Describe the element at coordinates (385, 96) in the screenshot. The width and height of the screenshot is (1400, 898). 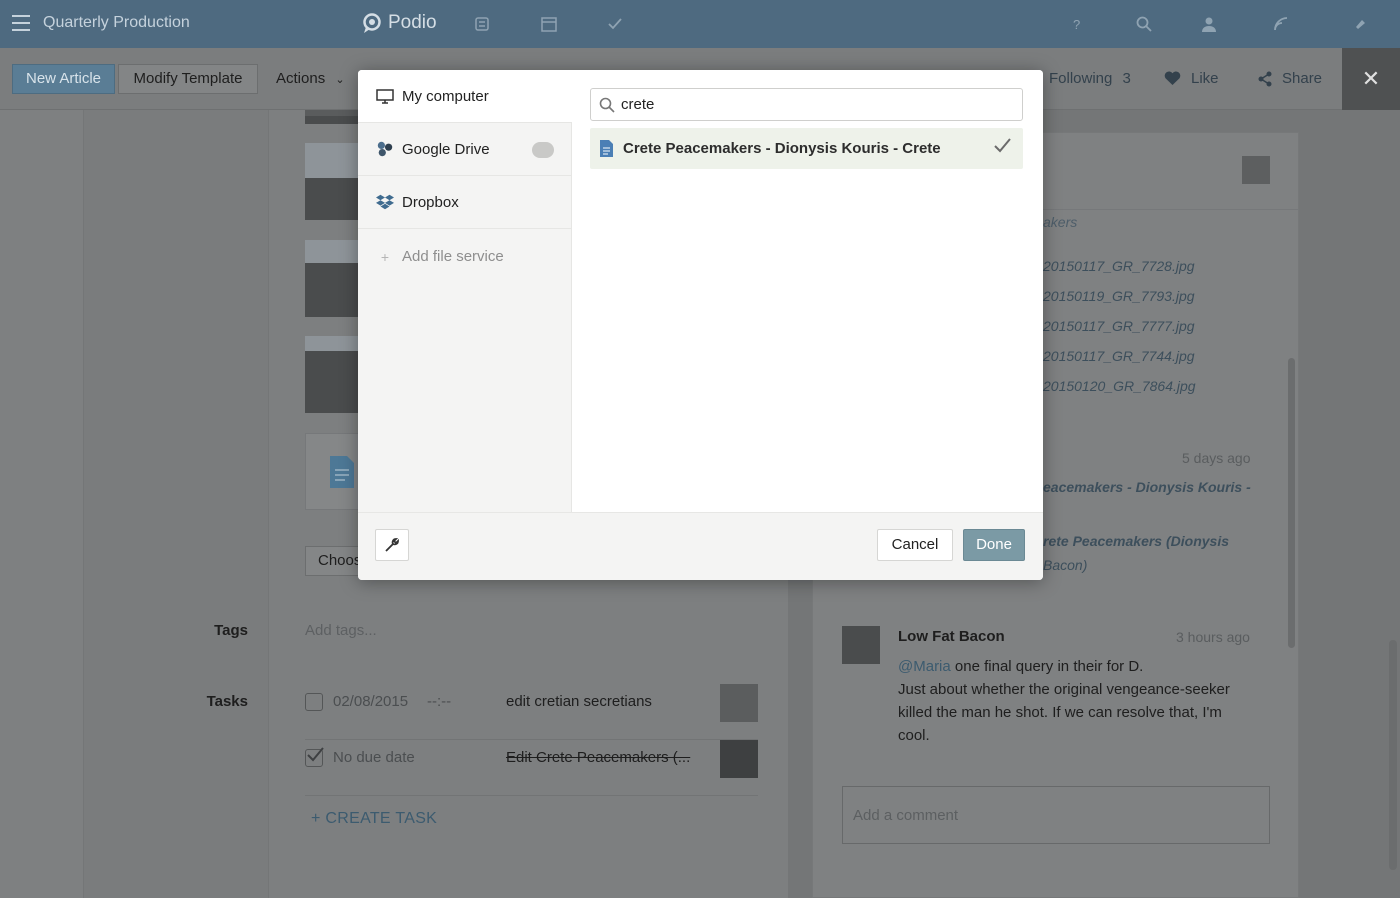
I see `monitor-icon` at that location.